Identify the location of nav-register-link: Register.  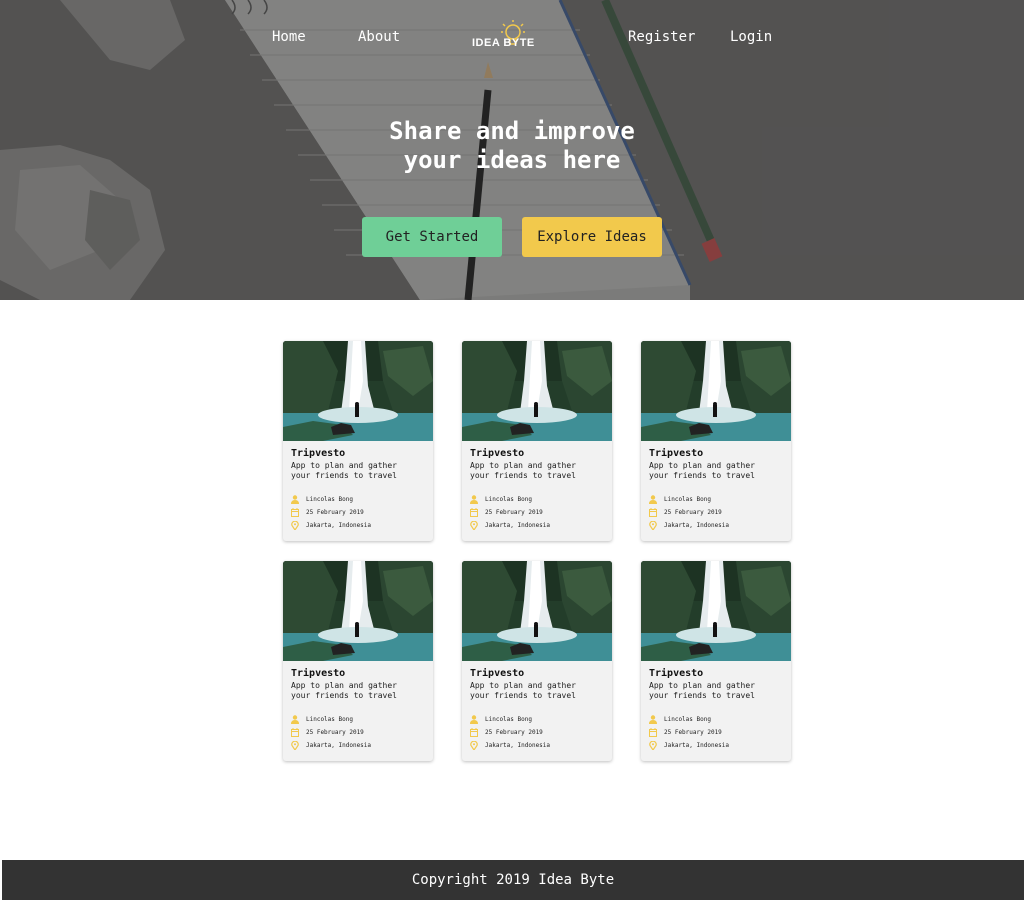
(661, 37).